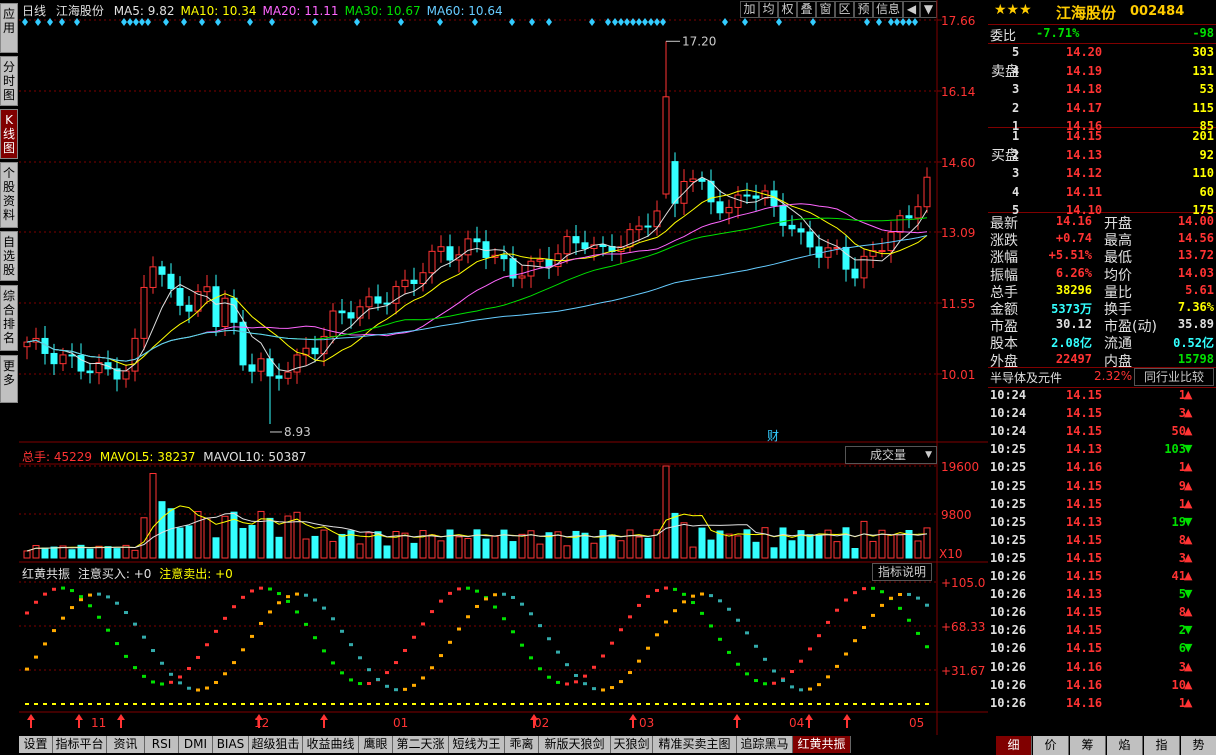 The width and height of the screenshot is (1216, 755). I want to click on indicator-tab: 精准买卖主图, so click(695, 744).